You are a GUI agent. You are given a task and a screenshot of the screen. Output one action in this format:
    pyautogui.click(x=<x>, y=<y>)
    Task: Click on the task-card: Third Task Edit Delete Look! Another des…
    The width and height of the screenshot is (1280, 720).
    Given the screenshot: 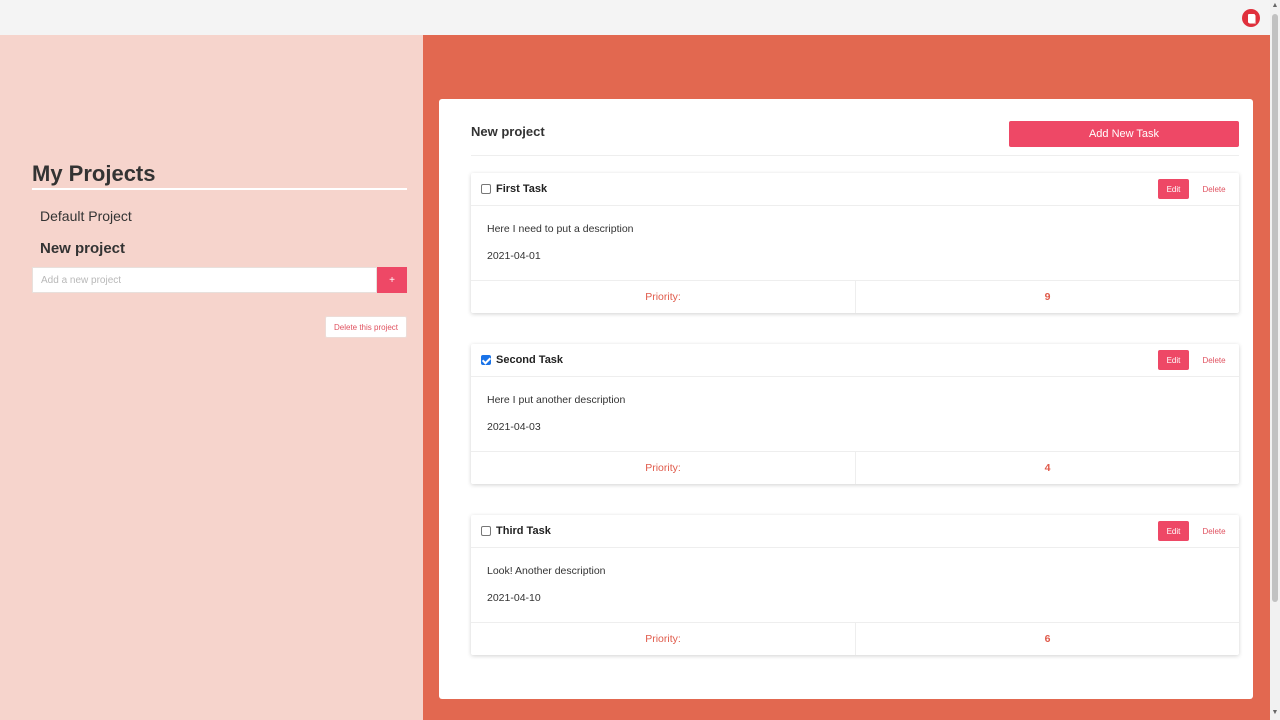 What is the action you would take?
    pyautogui.click(x=855, y=585)
    